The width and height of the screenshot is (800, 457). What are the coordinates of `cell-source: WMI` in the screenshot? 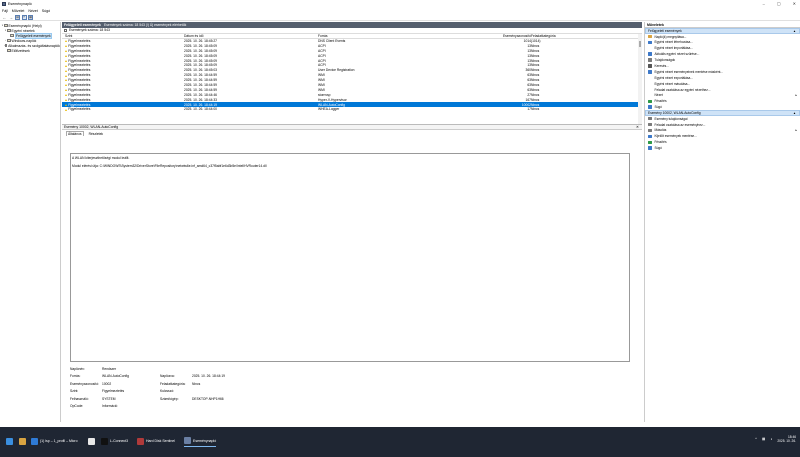 It's located at (321, 89).